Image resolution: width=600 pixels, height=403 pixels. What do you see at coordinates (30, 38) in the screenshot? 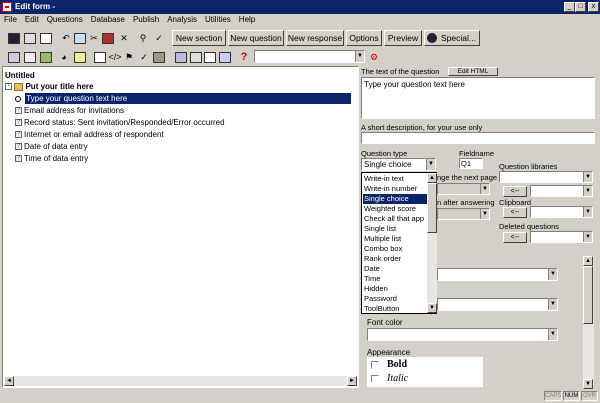
I see `print-icon` at bounding box center [30, 38].